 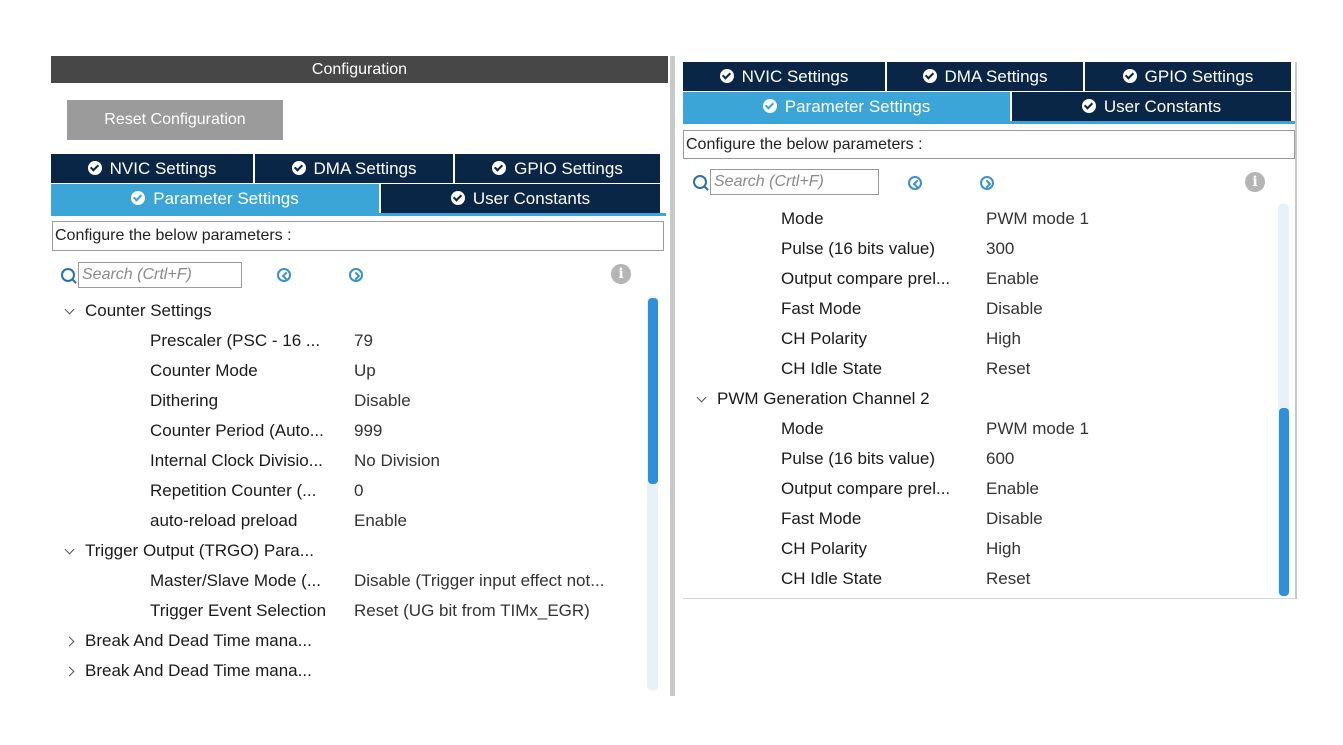 I want to click on param-value: 300, so click(x=1000, y=249).